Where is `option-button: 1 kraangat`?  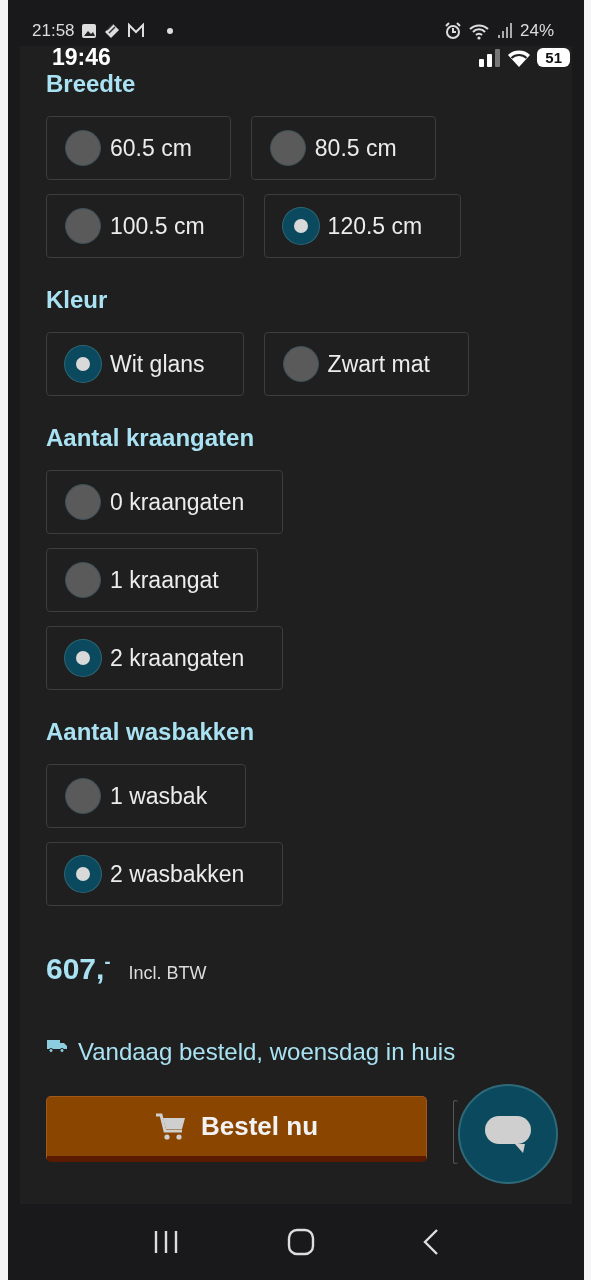
option-button: 1 kraangat is located at coordinates (152, 580).